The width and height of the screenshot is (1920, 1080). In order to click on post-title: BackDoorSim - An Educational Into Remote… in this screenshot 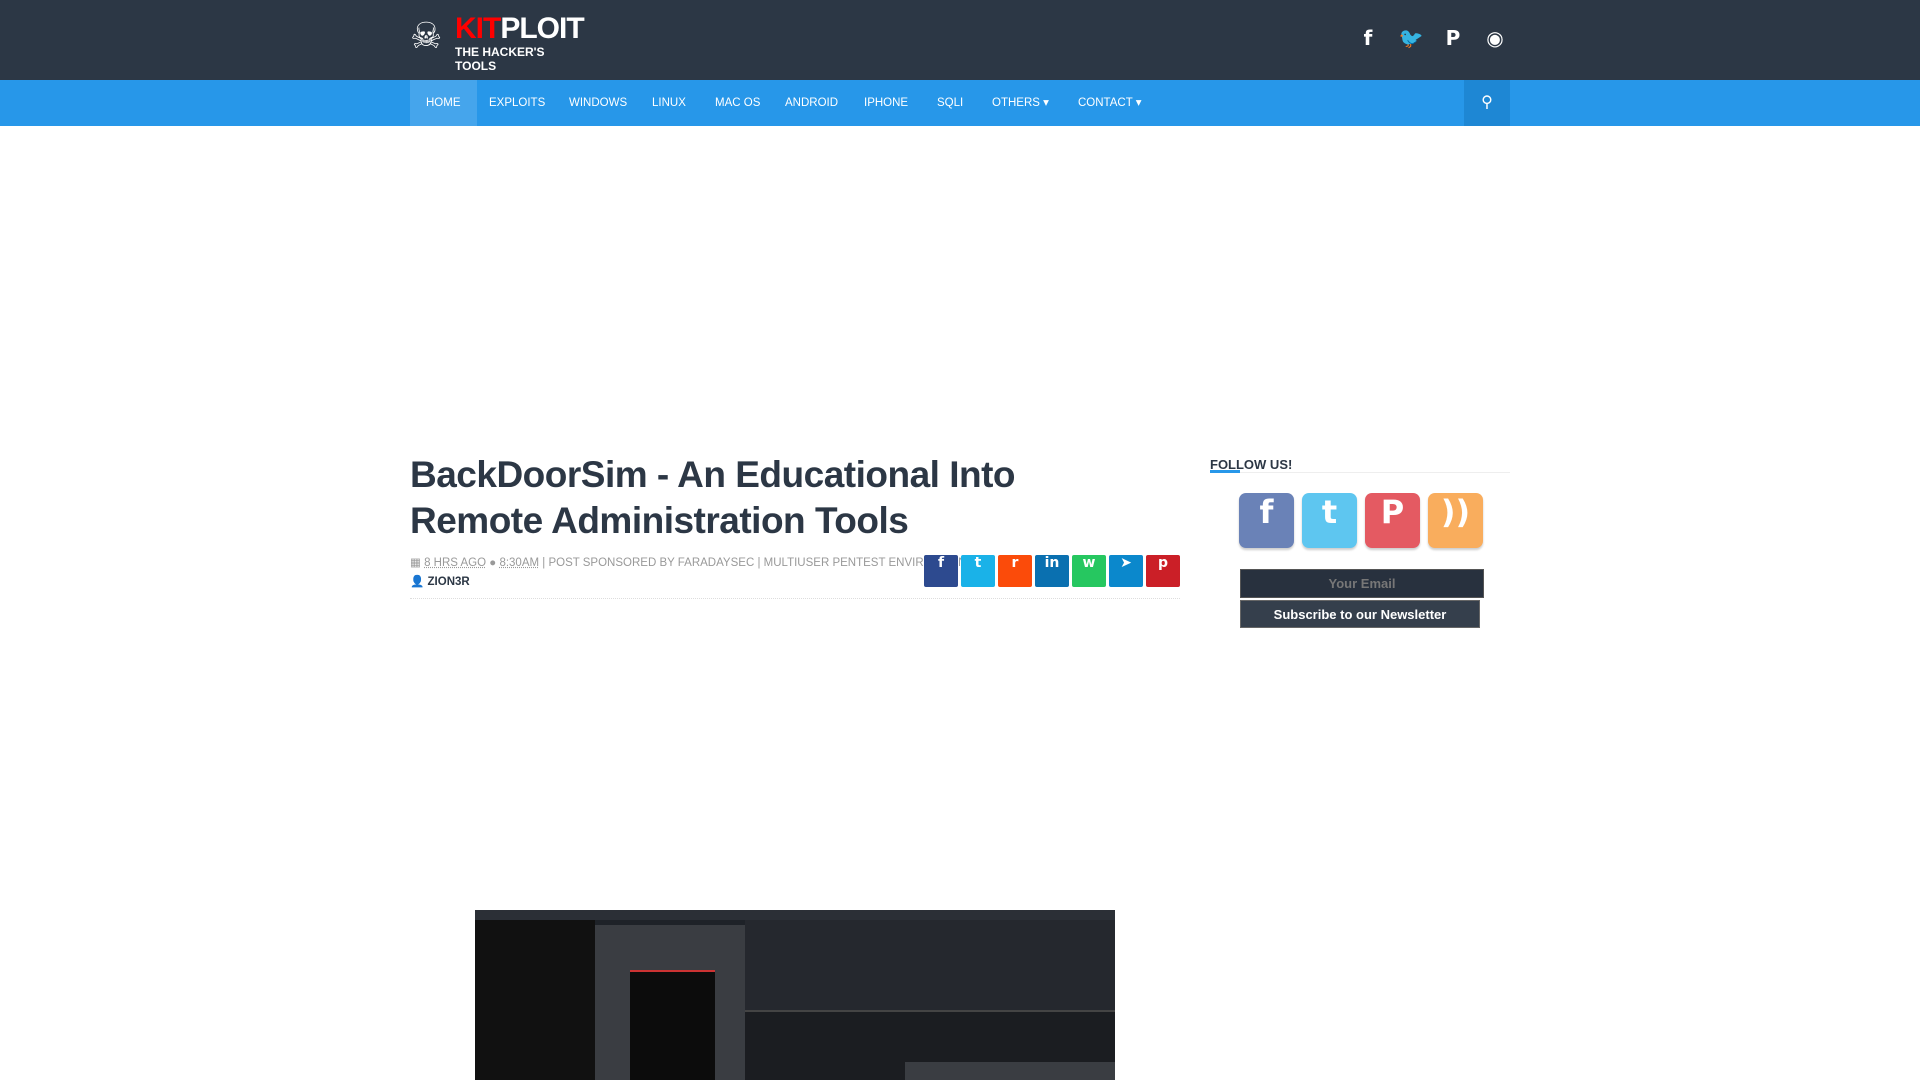, I will do `click(713, 497)`.